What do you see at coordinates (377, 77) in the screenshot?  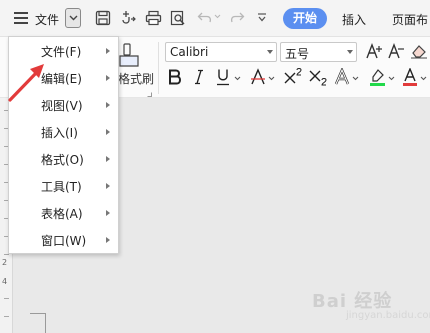 I see `highlight-icon` at bounding box center [377, 77].